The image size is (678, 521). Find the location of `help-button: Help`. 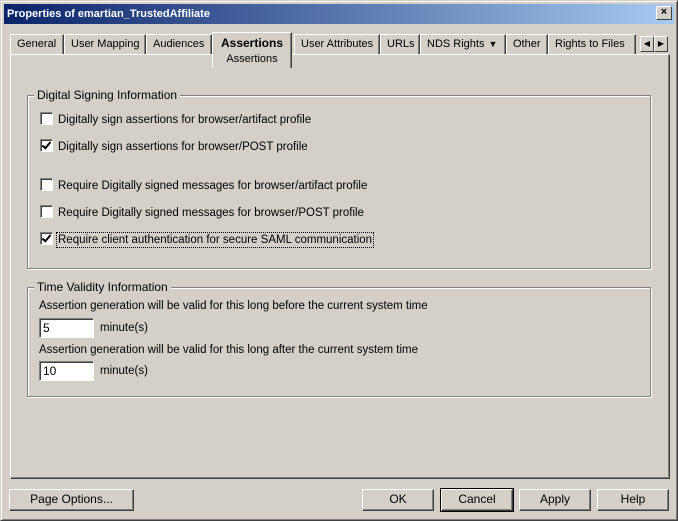

help-button: Help is located at coordinates (633, 500).